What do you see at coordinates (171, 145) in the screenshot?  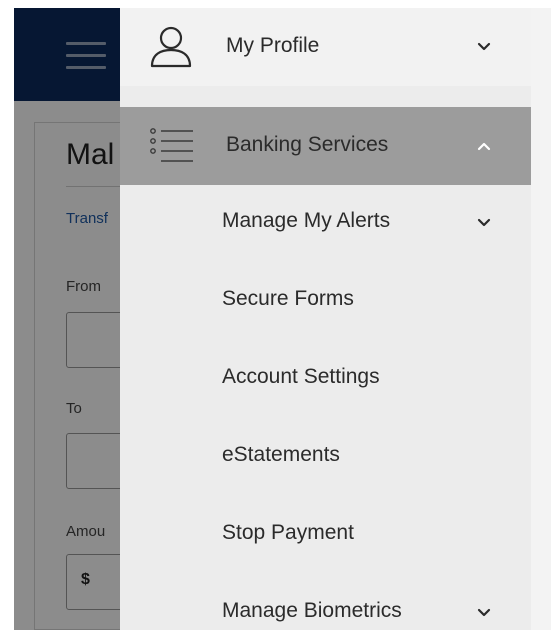 I see `list-icon` at bounding box center [171, 145].